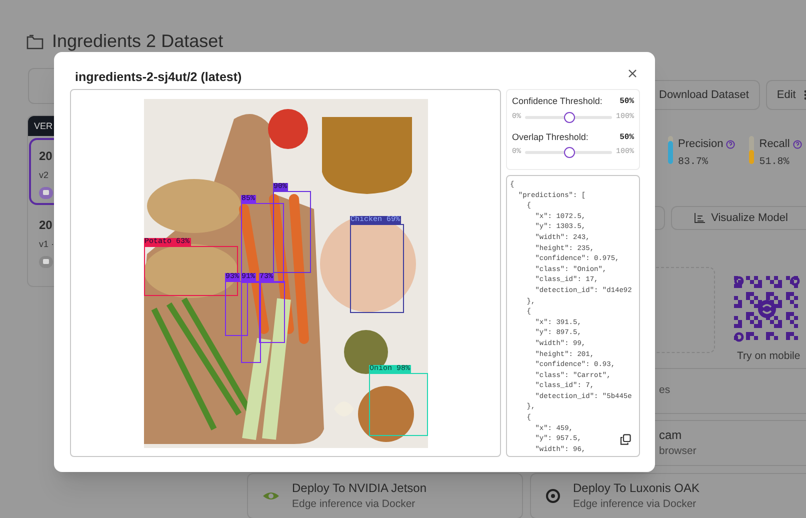 This screenshot has width=806, height=518. Describe the element at coordinates (738, 218) in the screenshot. I see `visualize-model-button: Visualize Model` at that location.